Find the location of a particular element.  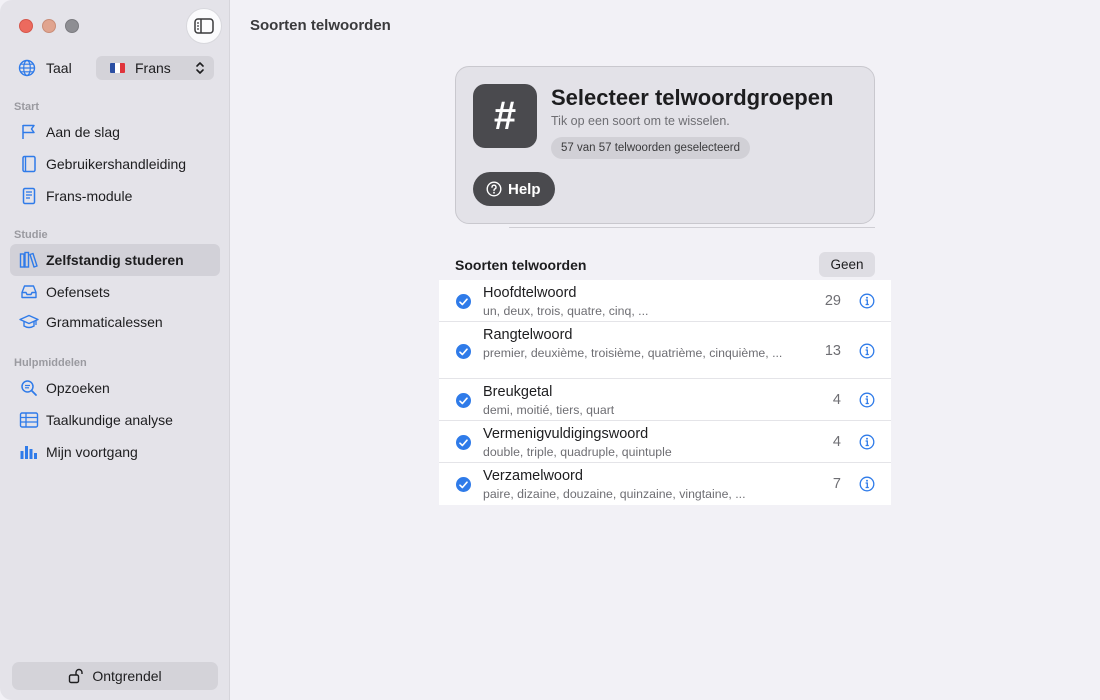

magnifier-icon is located at coordinates (29, 388).